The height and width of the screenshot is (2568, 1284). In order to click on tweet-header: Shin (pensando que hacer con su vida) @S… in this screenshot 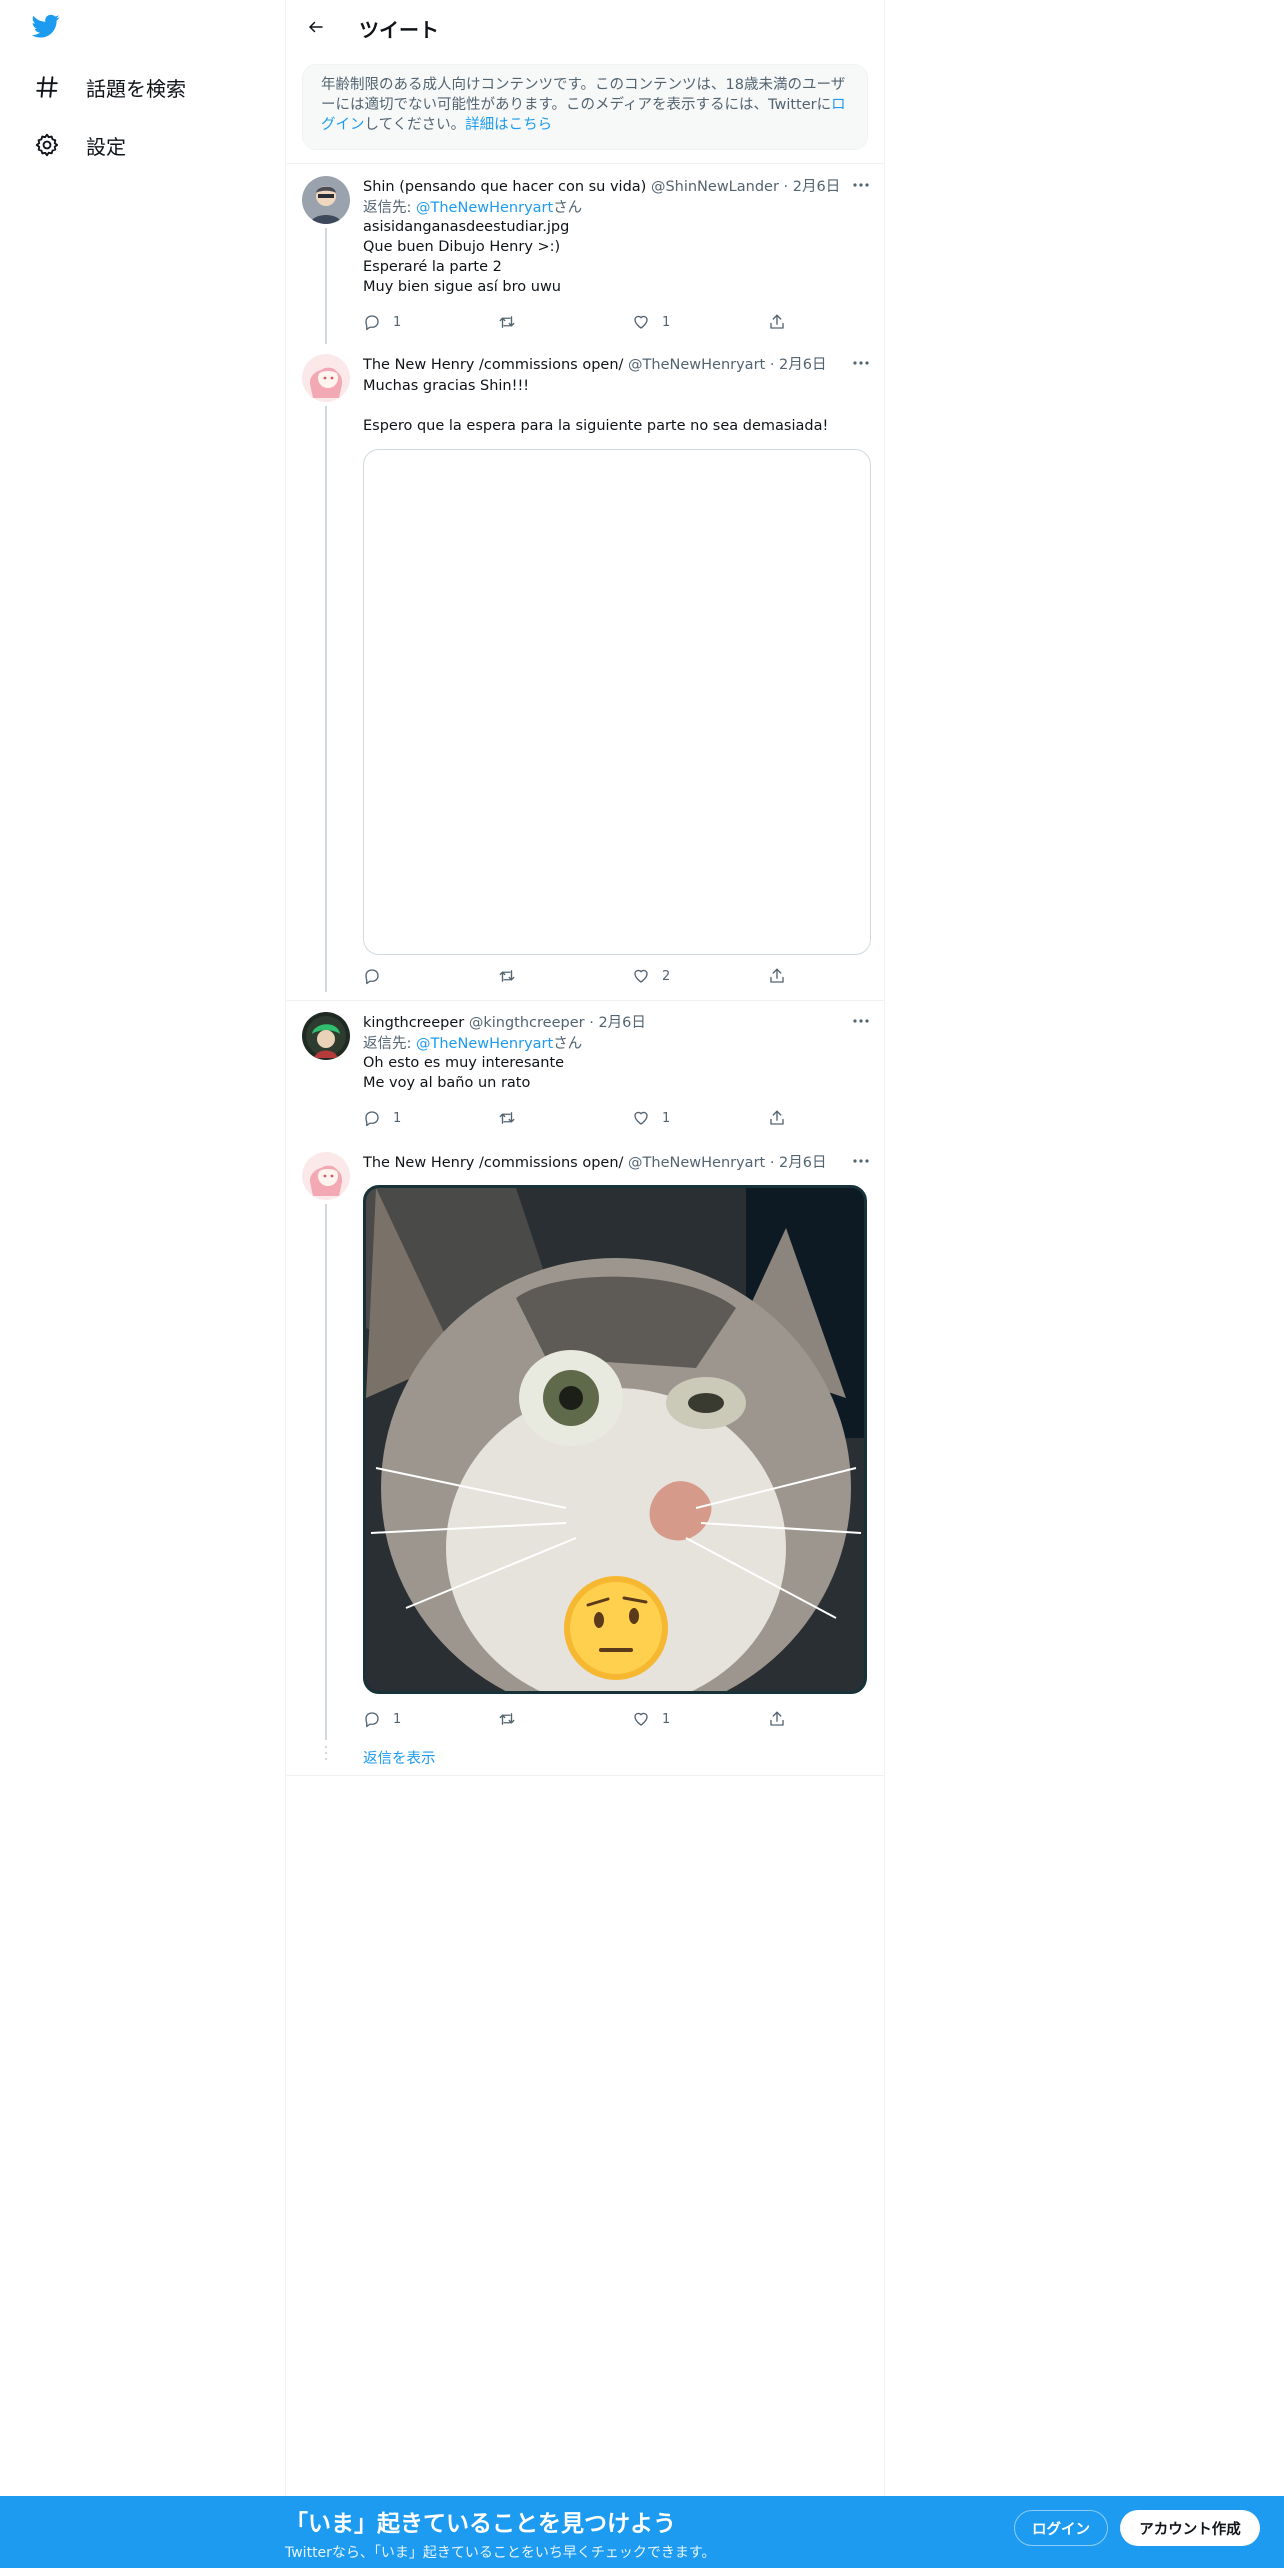, I will do `click(601, 185)`.